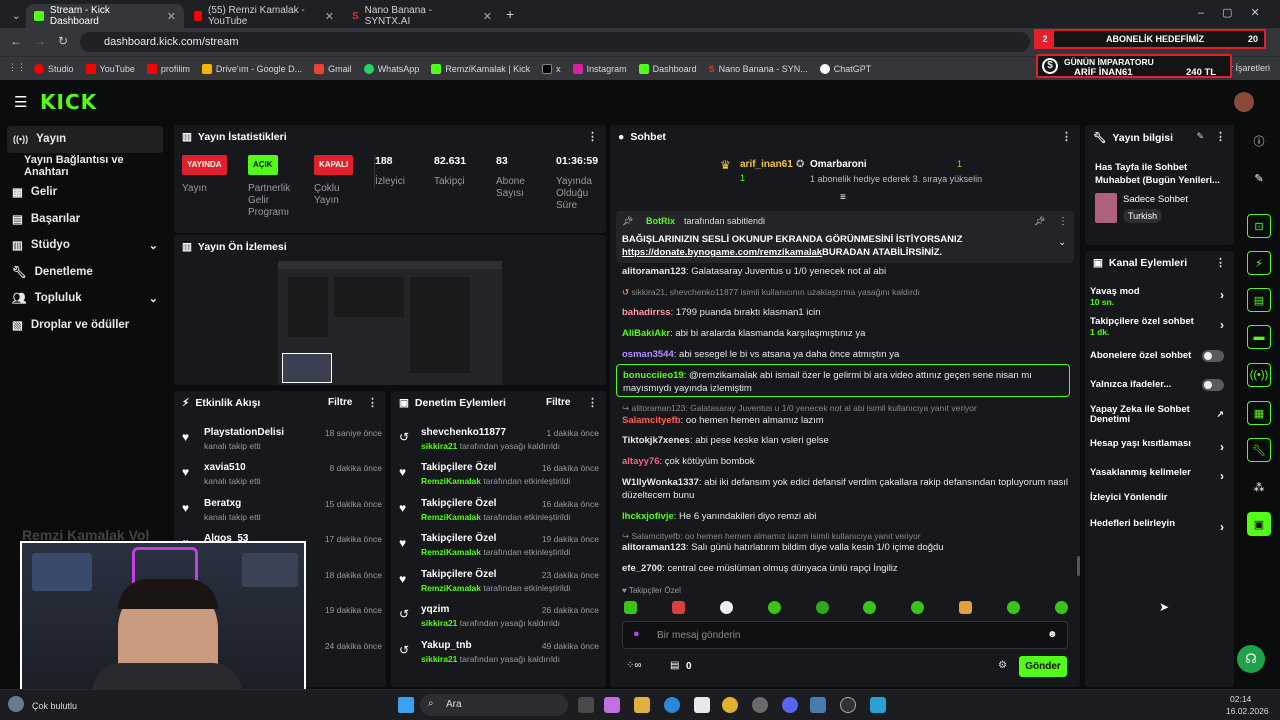  What do you see at coordinates (1259, 487) in the screenshot?
I see `community-icon: ⁂` at bounding box center [1259, 487].